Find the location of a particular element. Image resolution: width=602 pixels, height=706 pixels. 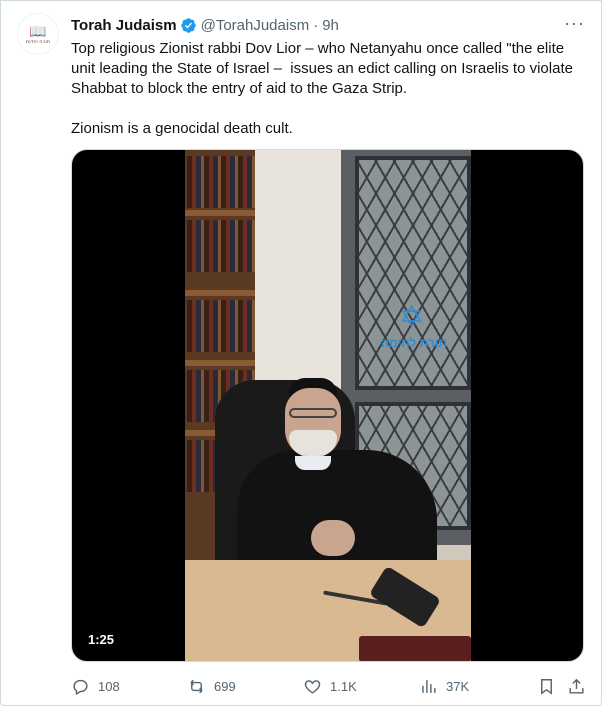

repost-button: 699 is located at coordinates (211, 686).